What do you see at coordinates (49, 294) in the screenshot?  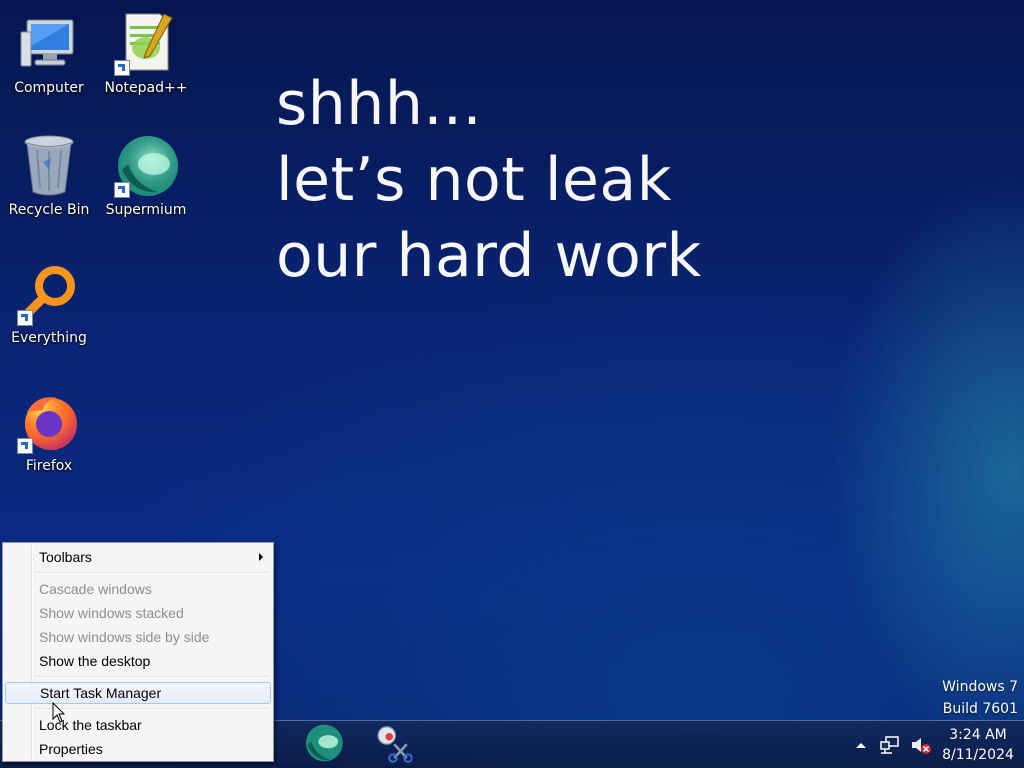 I see `everything-search-icon` at bounding box center [49, 294].